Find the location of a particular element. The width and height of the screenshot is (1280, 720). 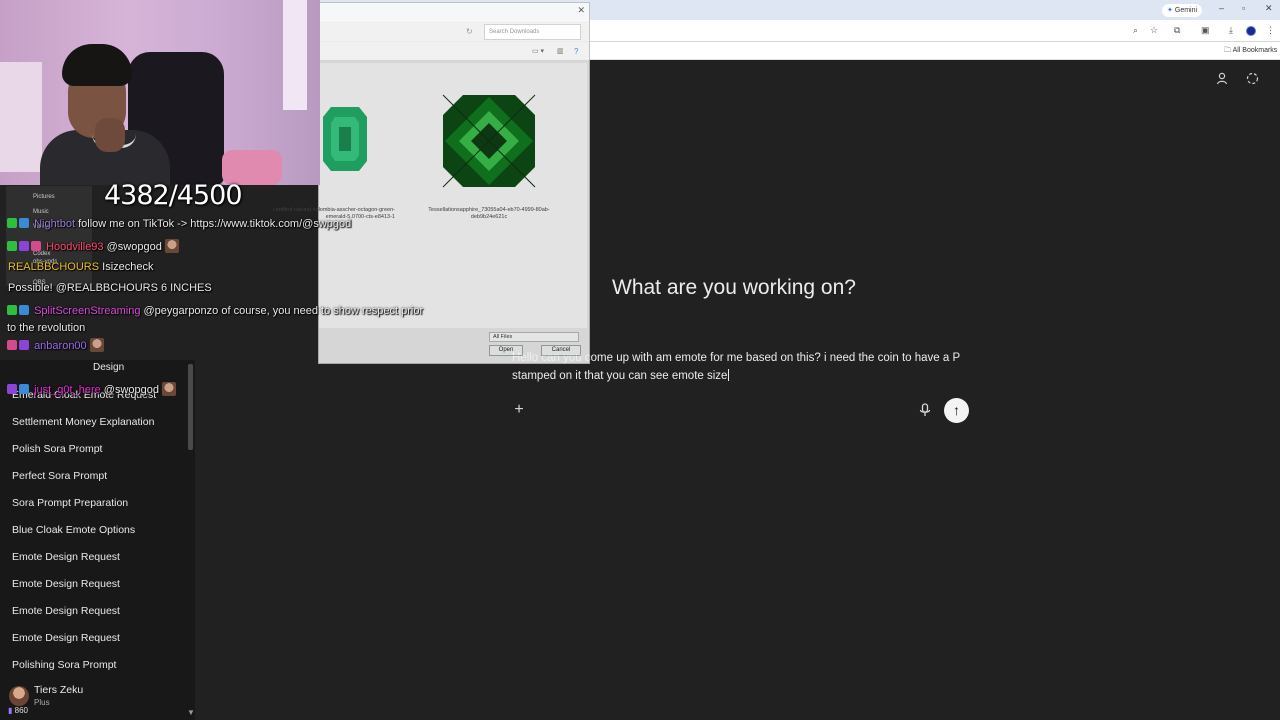

sidebar-item: Polishing Sora Prompt is located at coordinates (64, 665).